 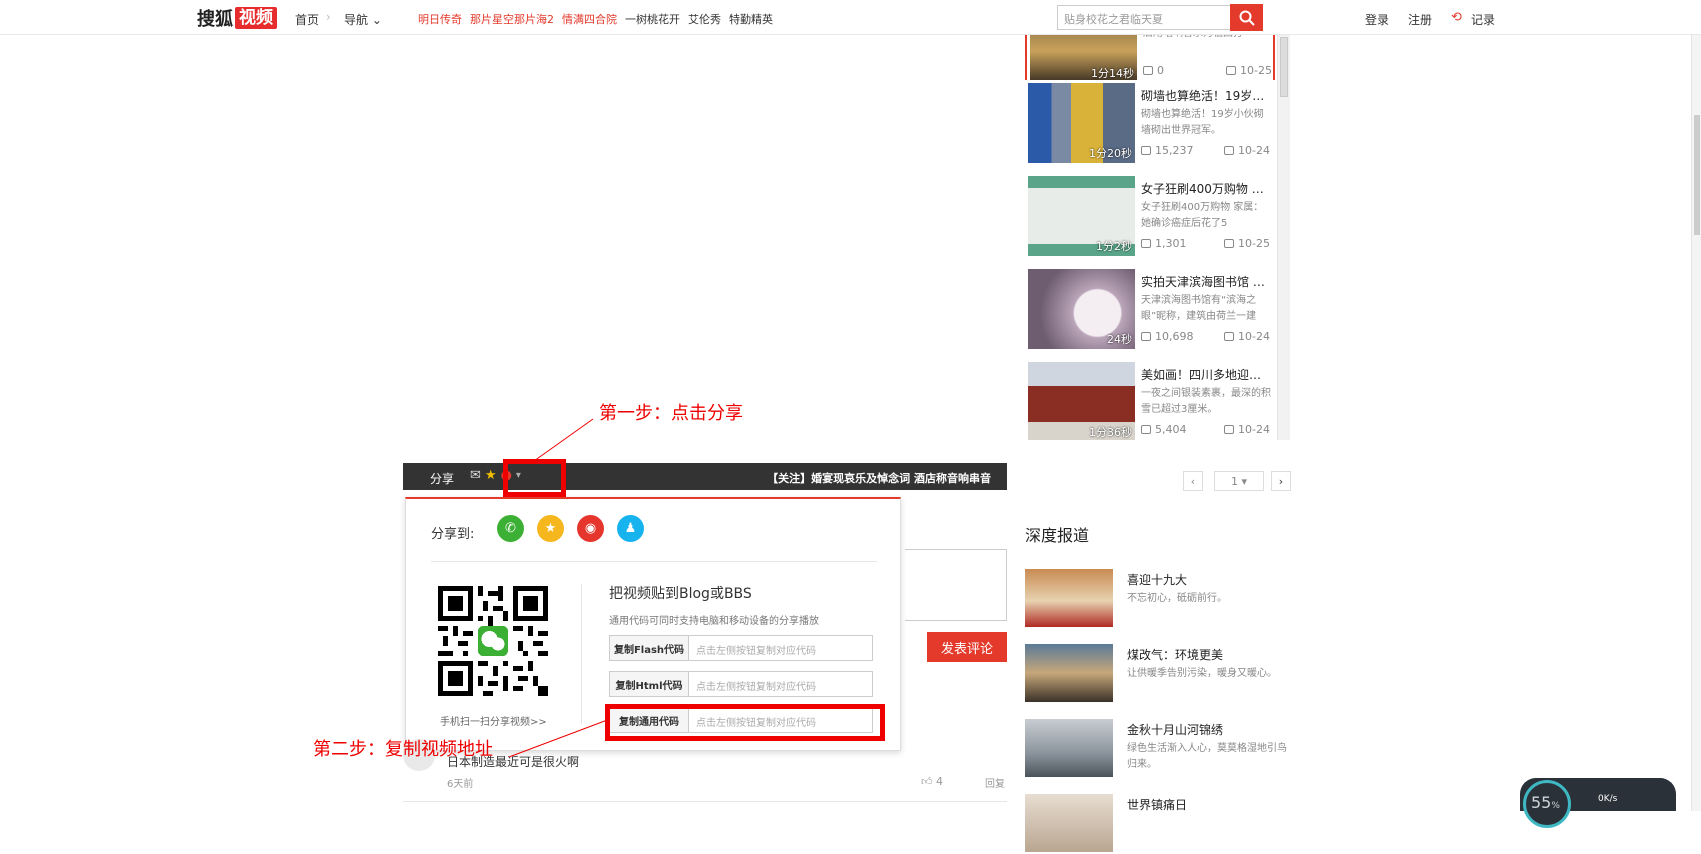 What do you see at coordinates (1541, 802) in the screenshot?
I see `speed-percent-value: 55` at bounding box center [1541, 802].